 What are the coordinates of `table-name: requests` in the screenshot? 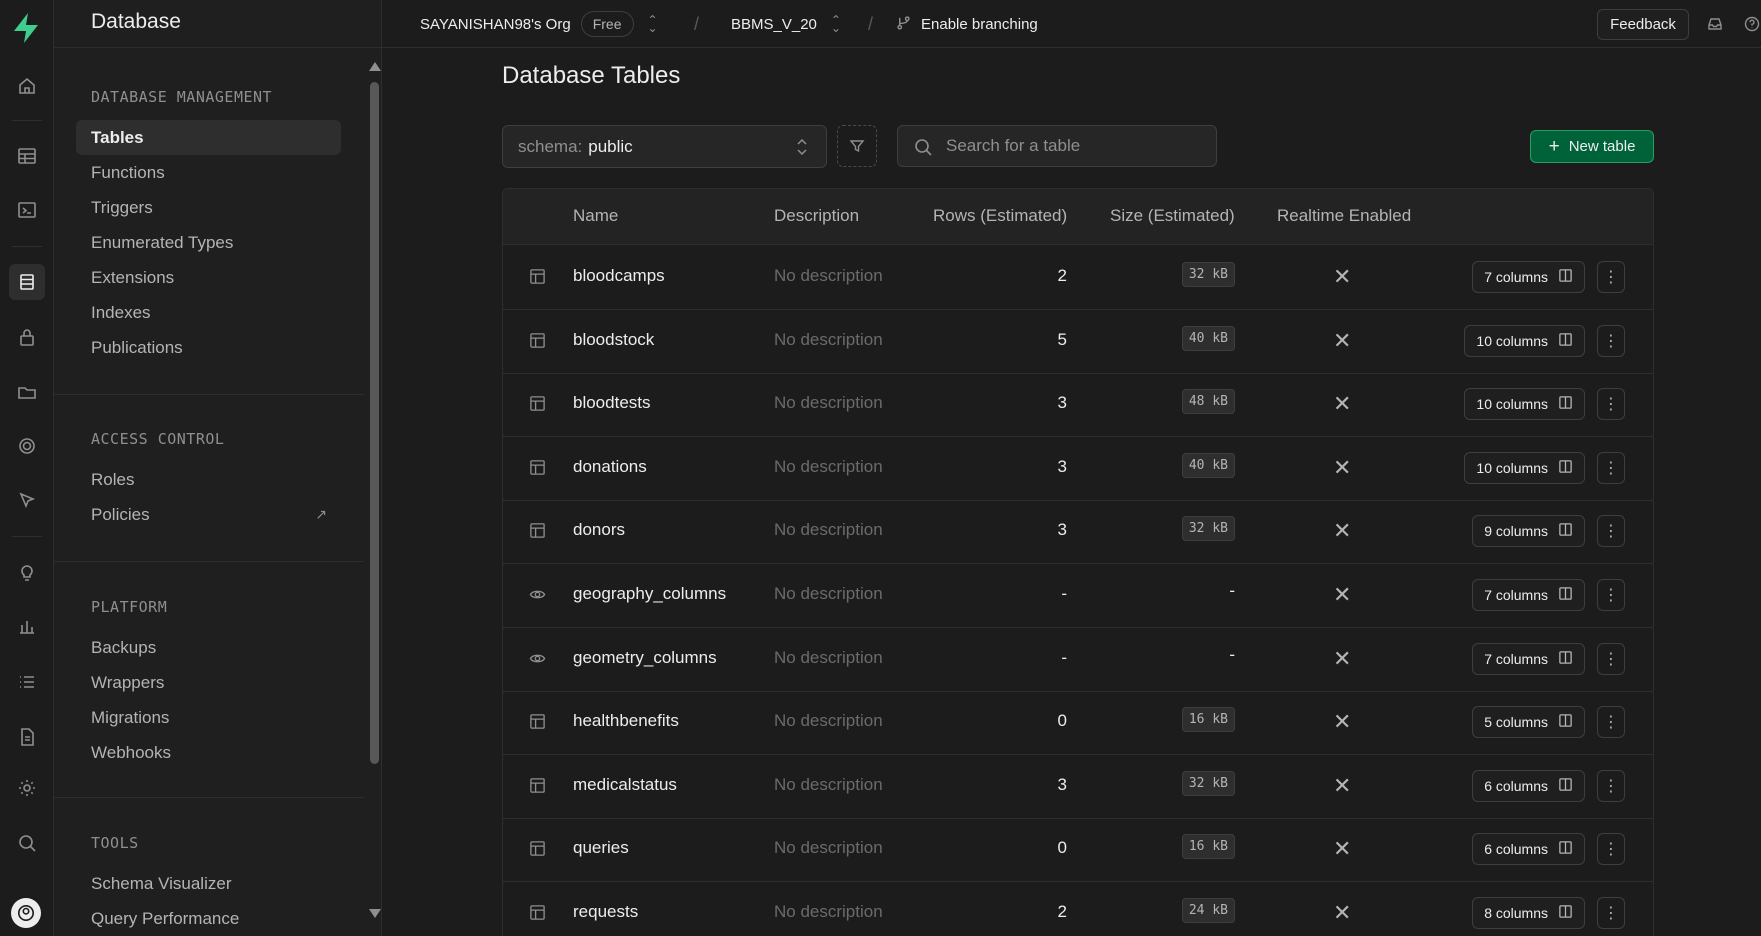 It's located at (605, 912).